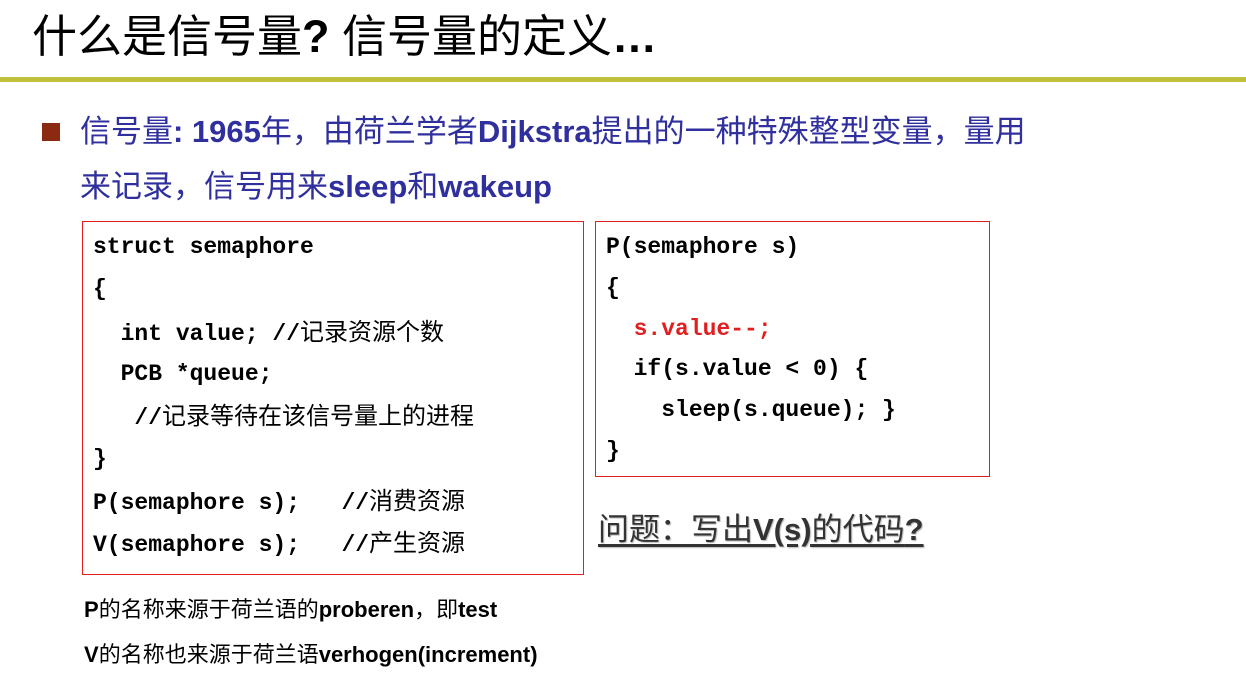 The width and height of the screenshot is (1246, 692). What do you see at coordinates (808, 131) in the screenshot?
I see `text-run: 提出的一种特殊整型变量，量用` at bounding box center [808, 131].